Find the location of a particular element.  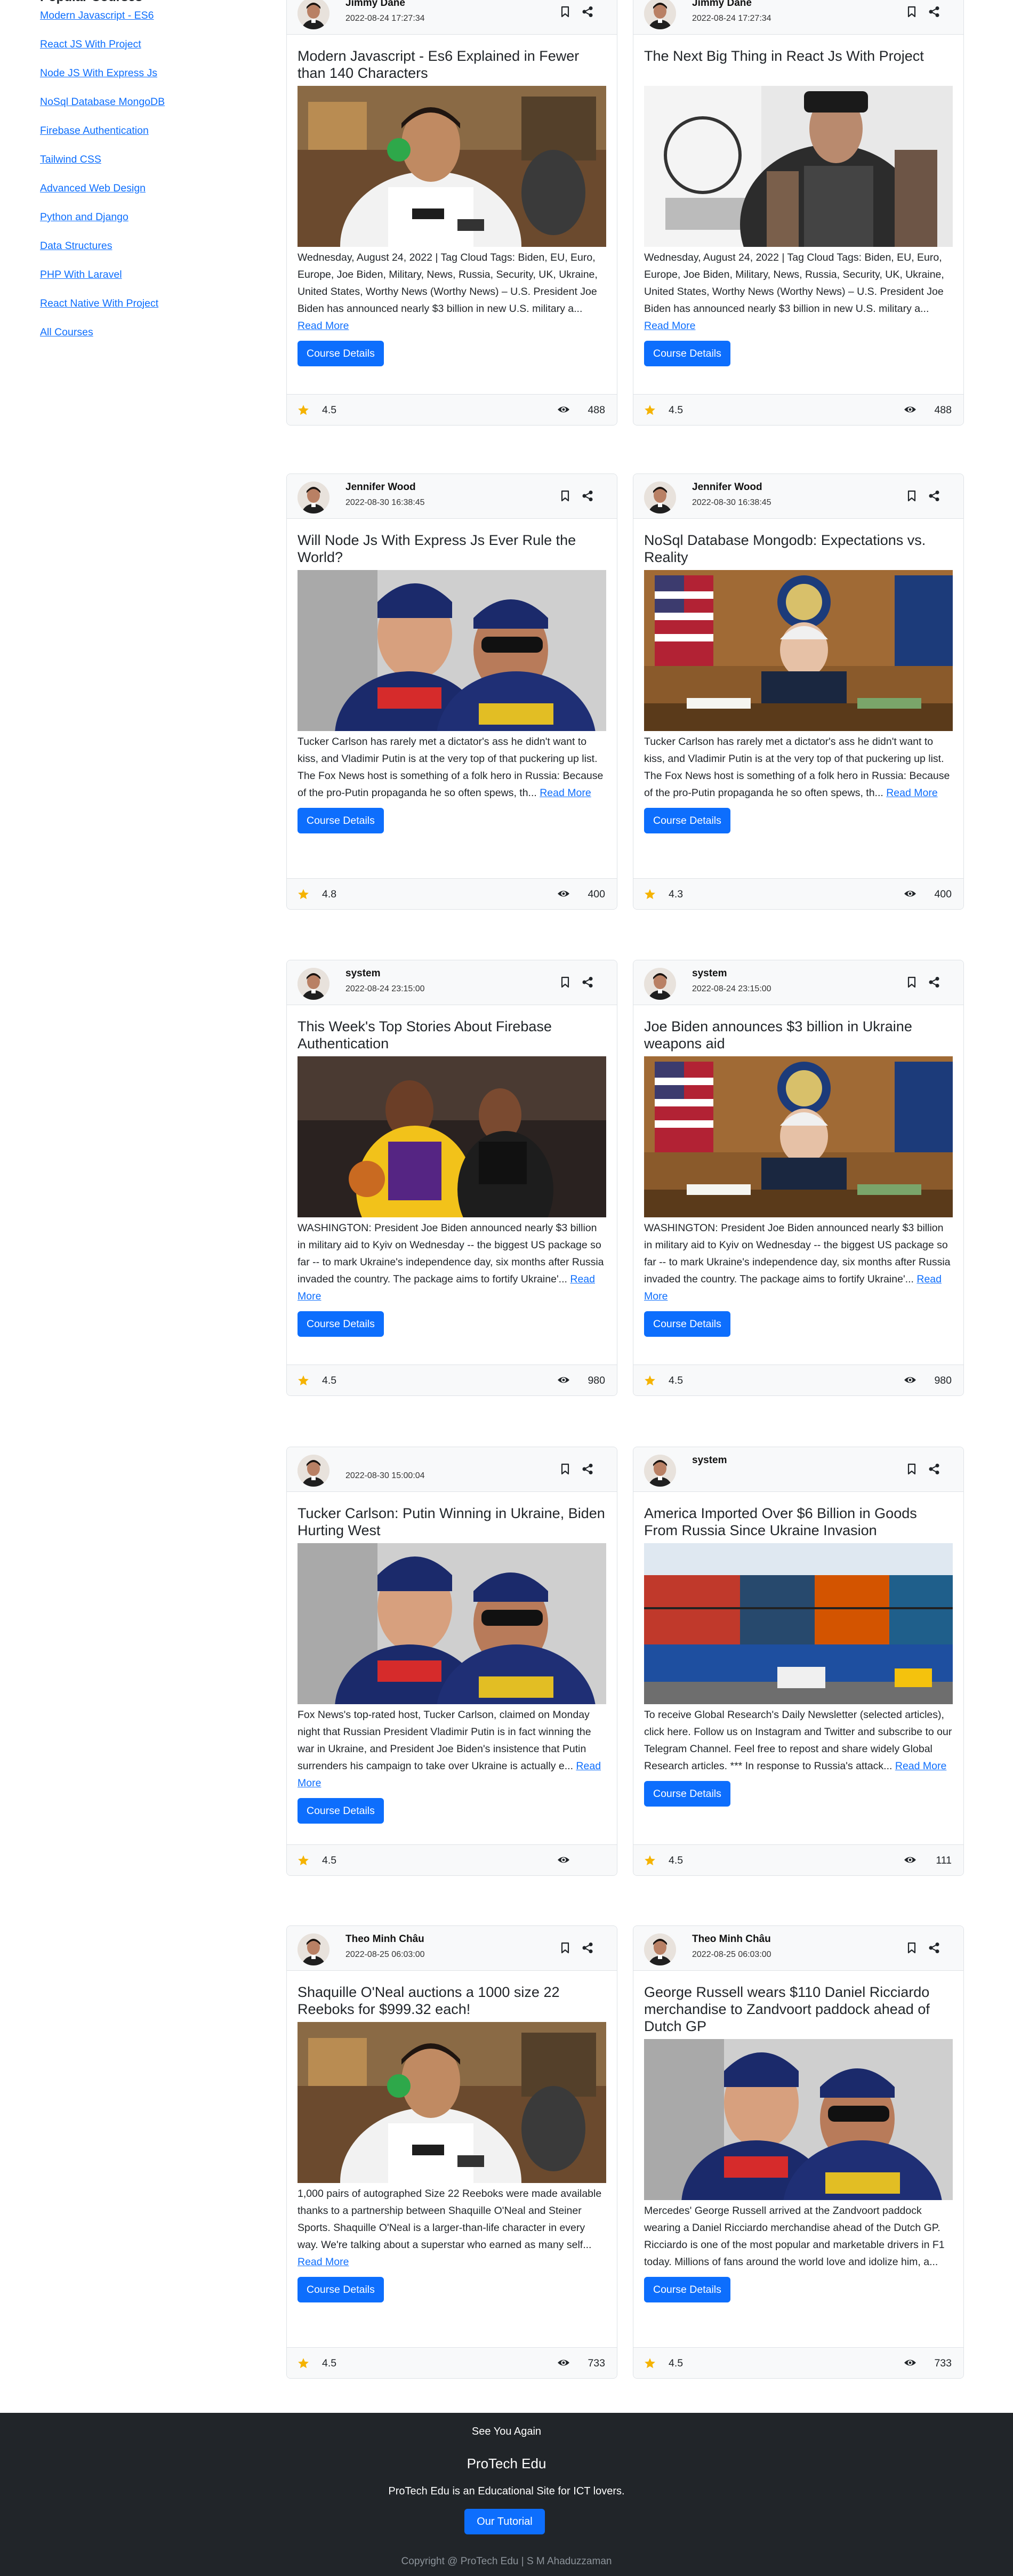

author-name: Jennifer Wood is located at coordinates (727, 487).